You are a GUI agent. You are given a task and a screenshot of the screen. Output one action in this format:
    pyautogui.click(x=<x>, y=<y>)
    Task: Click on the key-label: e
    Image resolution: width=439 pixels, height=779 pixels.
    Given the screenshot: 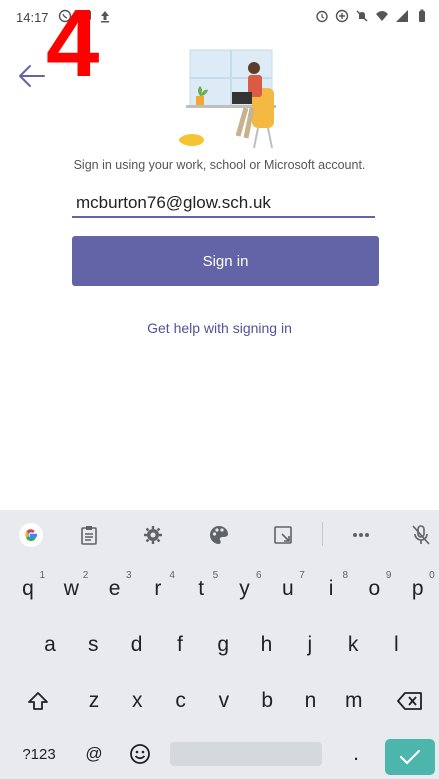 What is the action you would take?
    pyautogui.click(x=114, y=588)
    